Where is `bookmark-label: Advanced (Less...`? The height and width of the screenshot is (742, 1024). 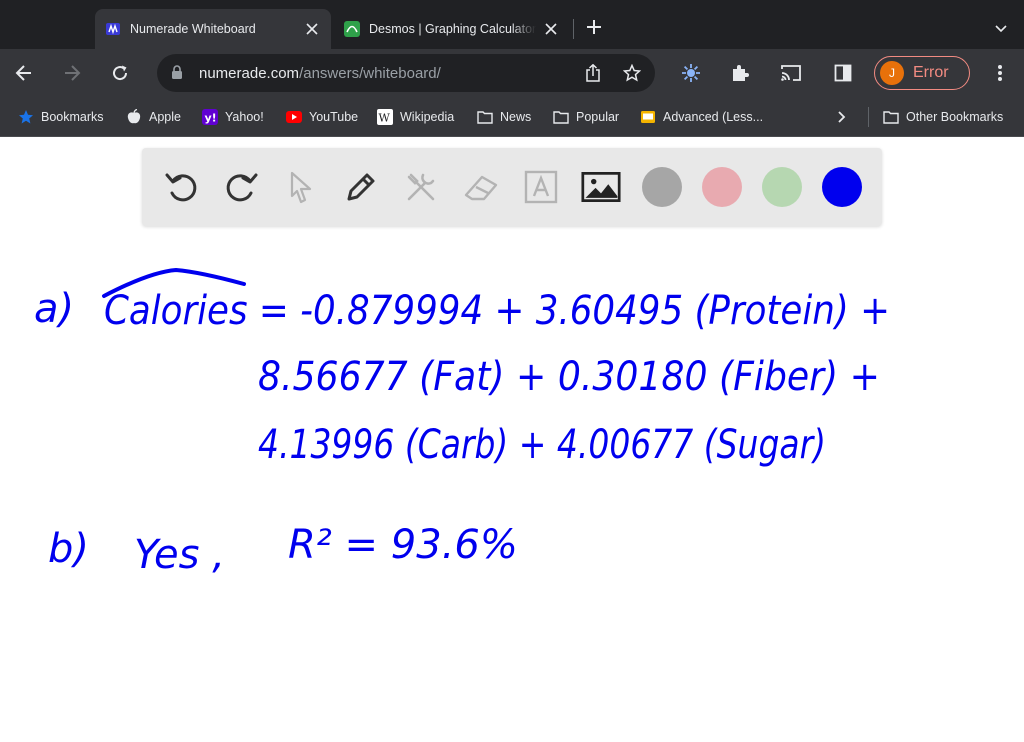
bookmark-label: Advanced (Less... is located at coordinates (713, 117).